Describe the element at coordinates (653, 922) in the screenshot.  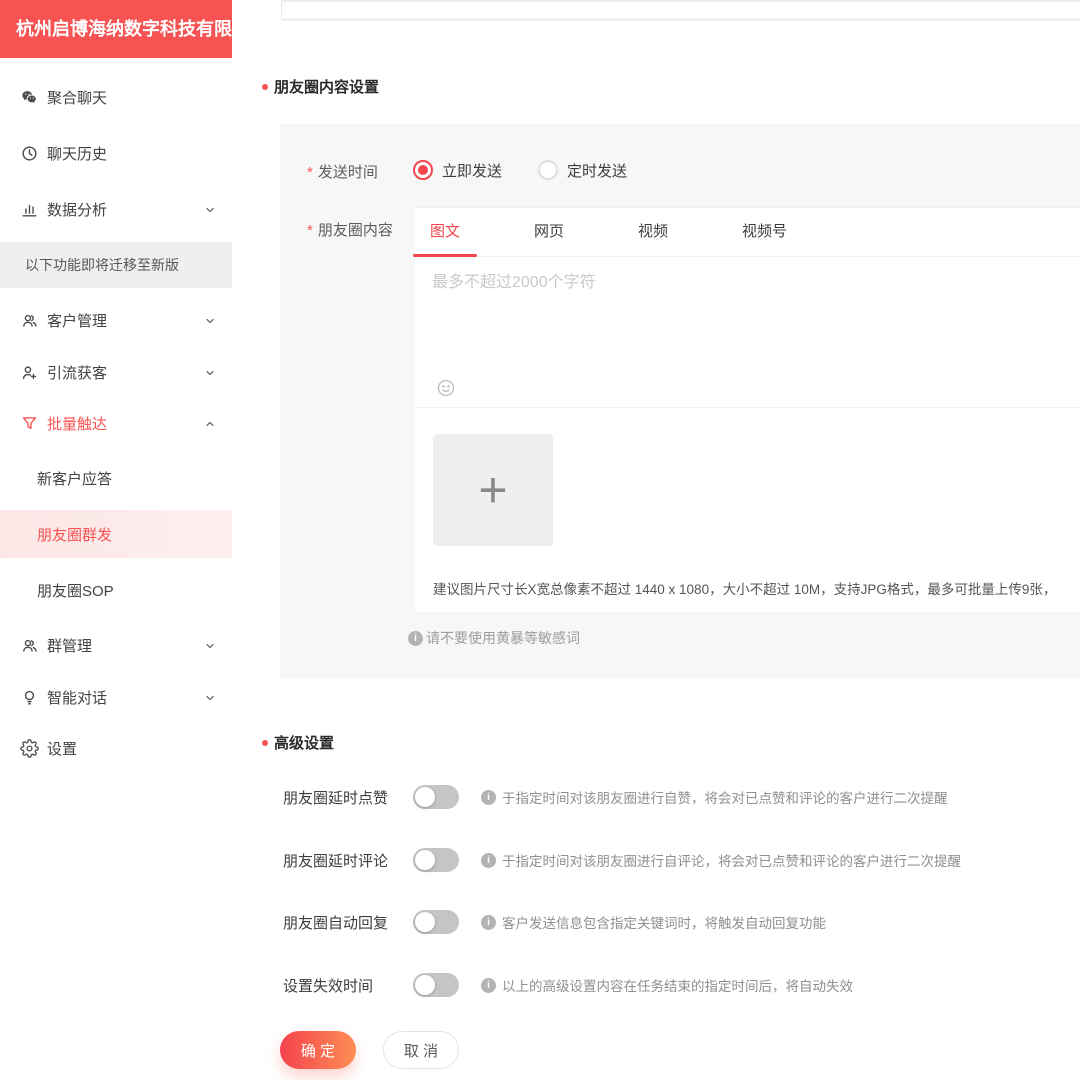
I see `toggle-hint: i 客户发送信息包含指定关键词时，将触发自动回复功能` at that location.